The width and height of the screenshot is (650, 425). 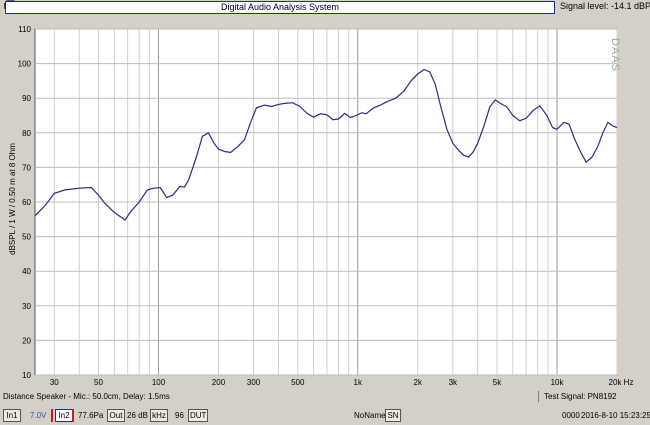 What do you see at coordinates (558, 382) in the screenshot?
I see `x-tick-label: 10k` at bounding box center [558, 382].